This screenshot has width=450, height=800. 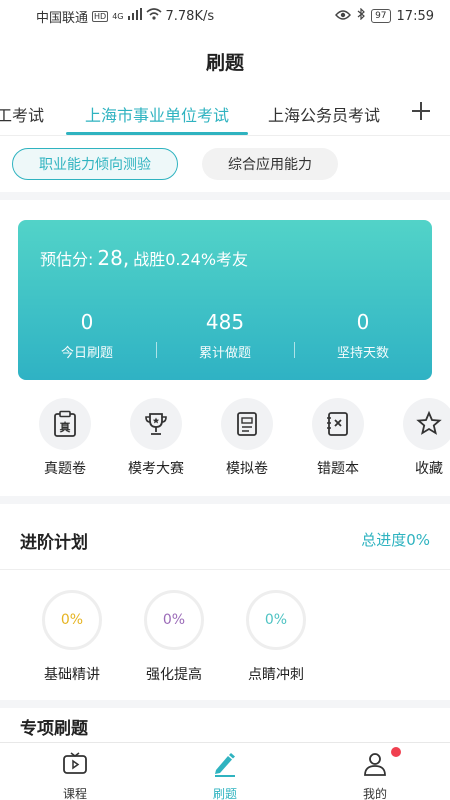 What do you see at coordinates (125, 16) in the screenshot?
I see `status-left: 中国联通 HD 4G 7.78K/s` at bounding box center [125, 16].